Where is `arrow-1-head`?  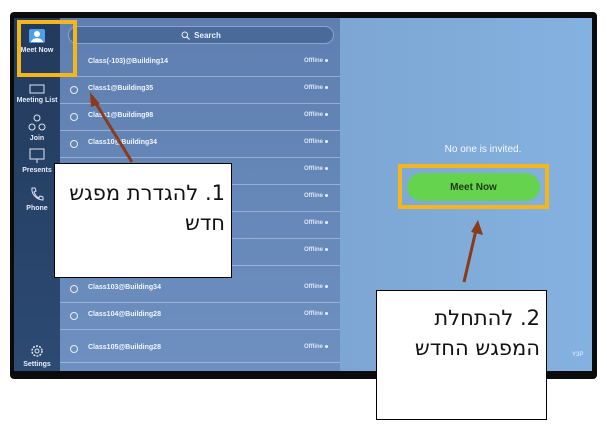
arrow-1-head is located at coordinates (95, 99).